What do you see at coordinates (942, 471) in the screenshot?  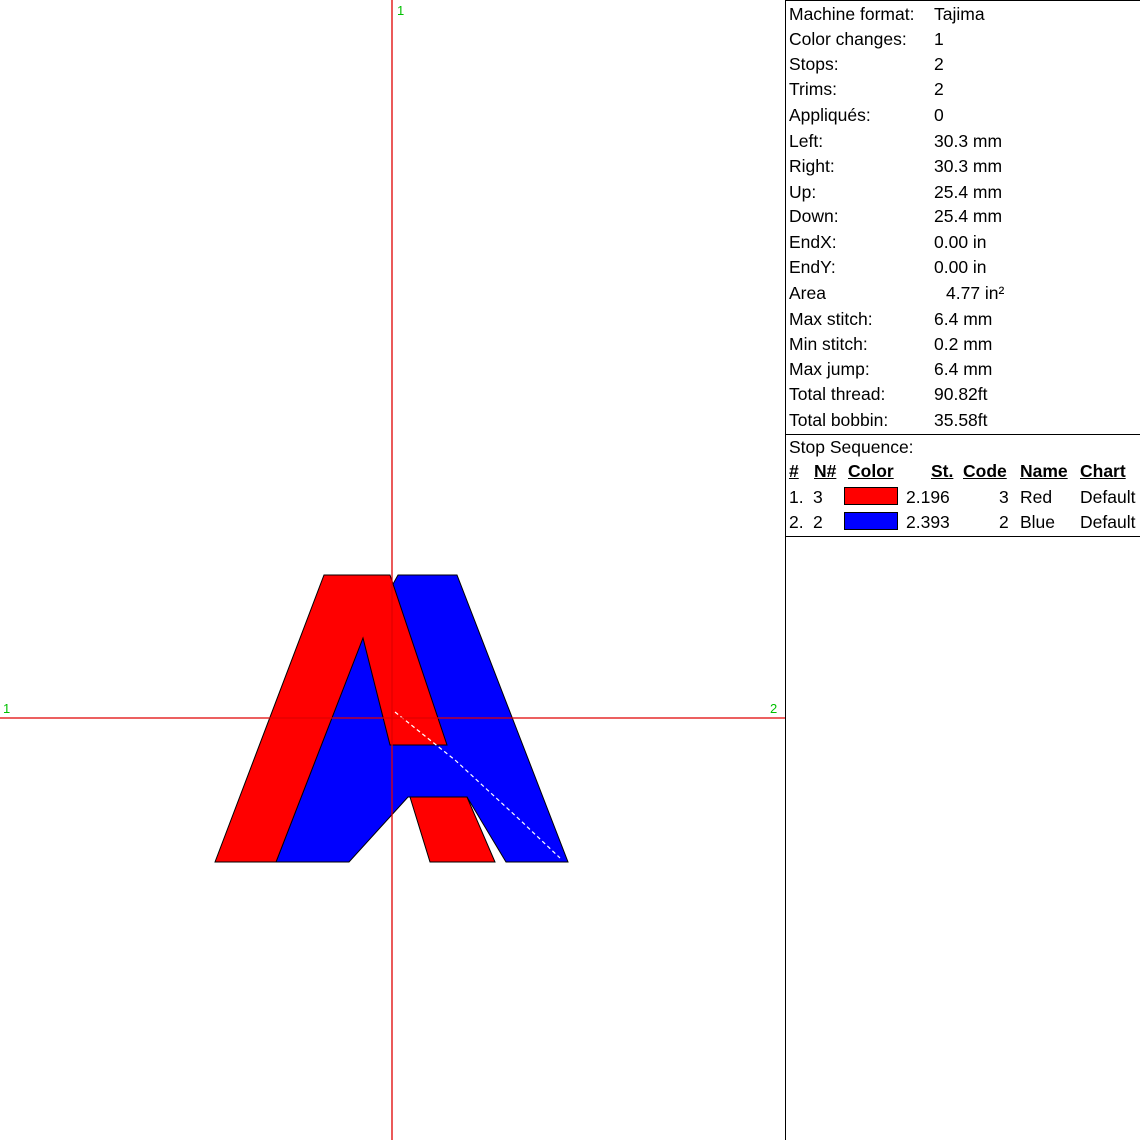 I see `col-header-st: St.` at bounding box center [942, 471].